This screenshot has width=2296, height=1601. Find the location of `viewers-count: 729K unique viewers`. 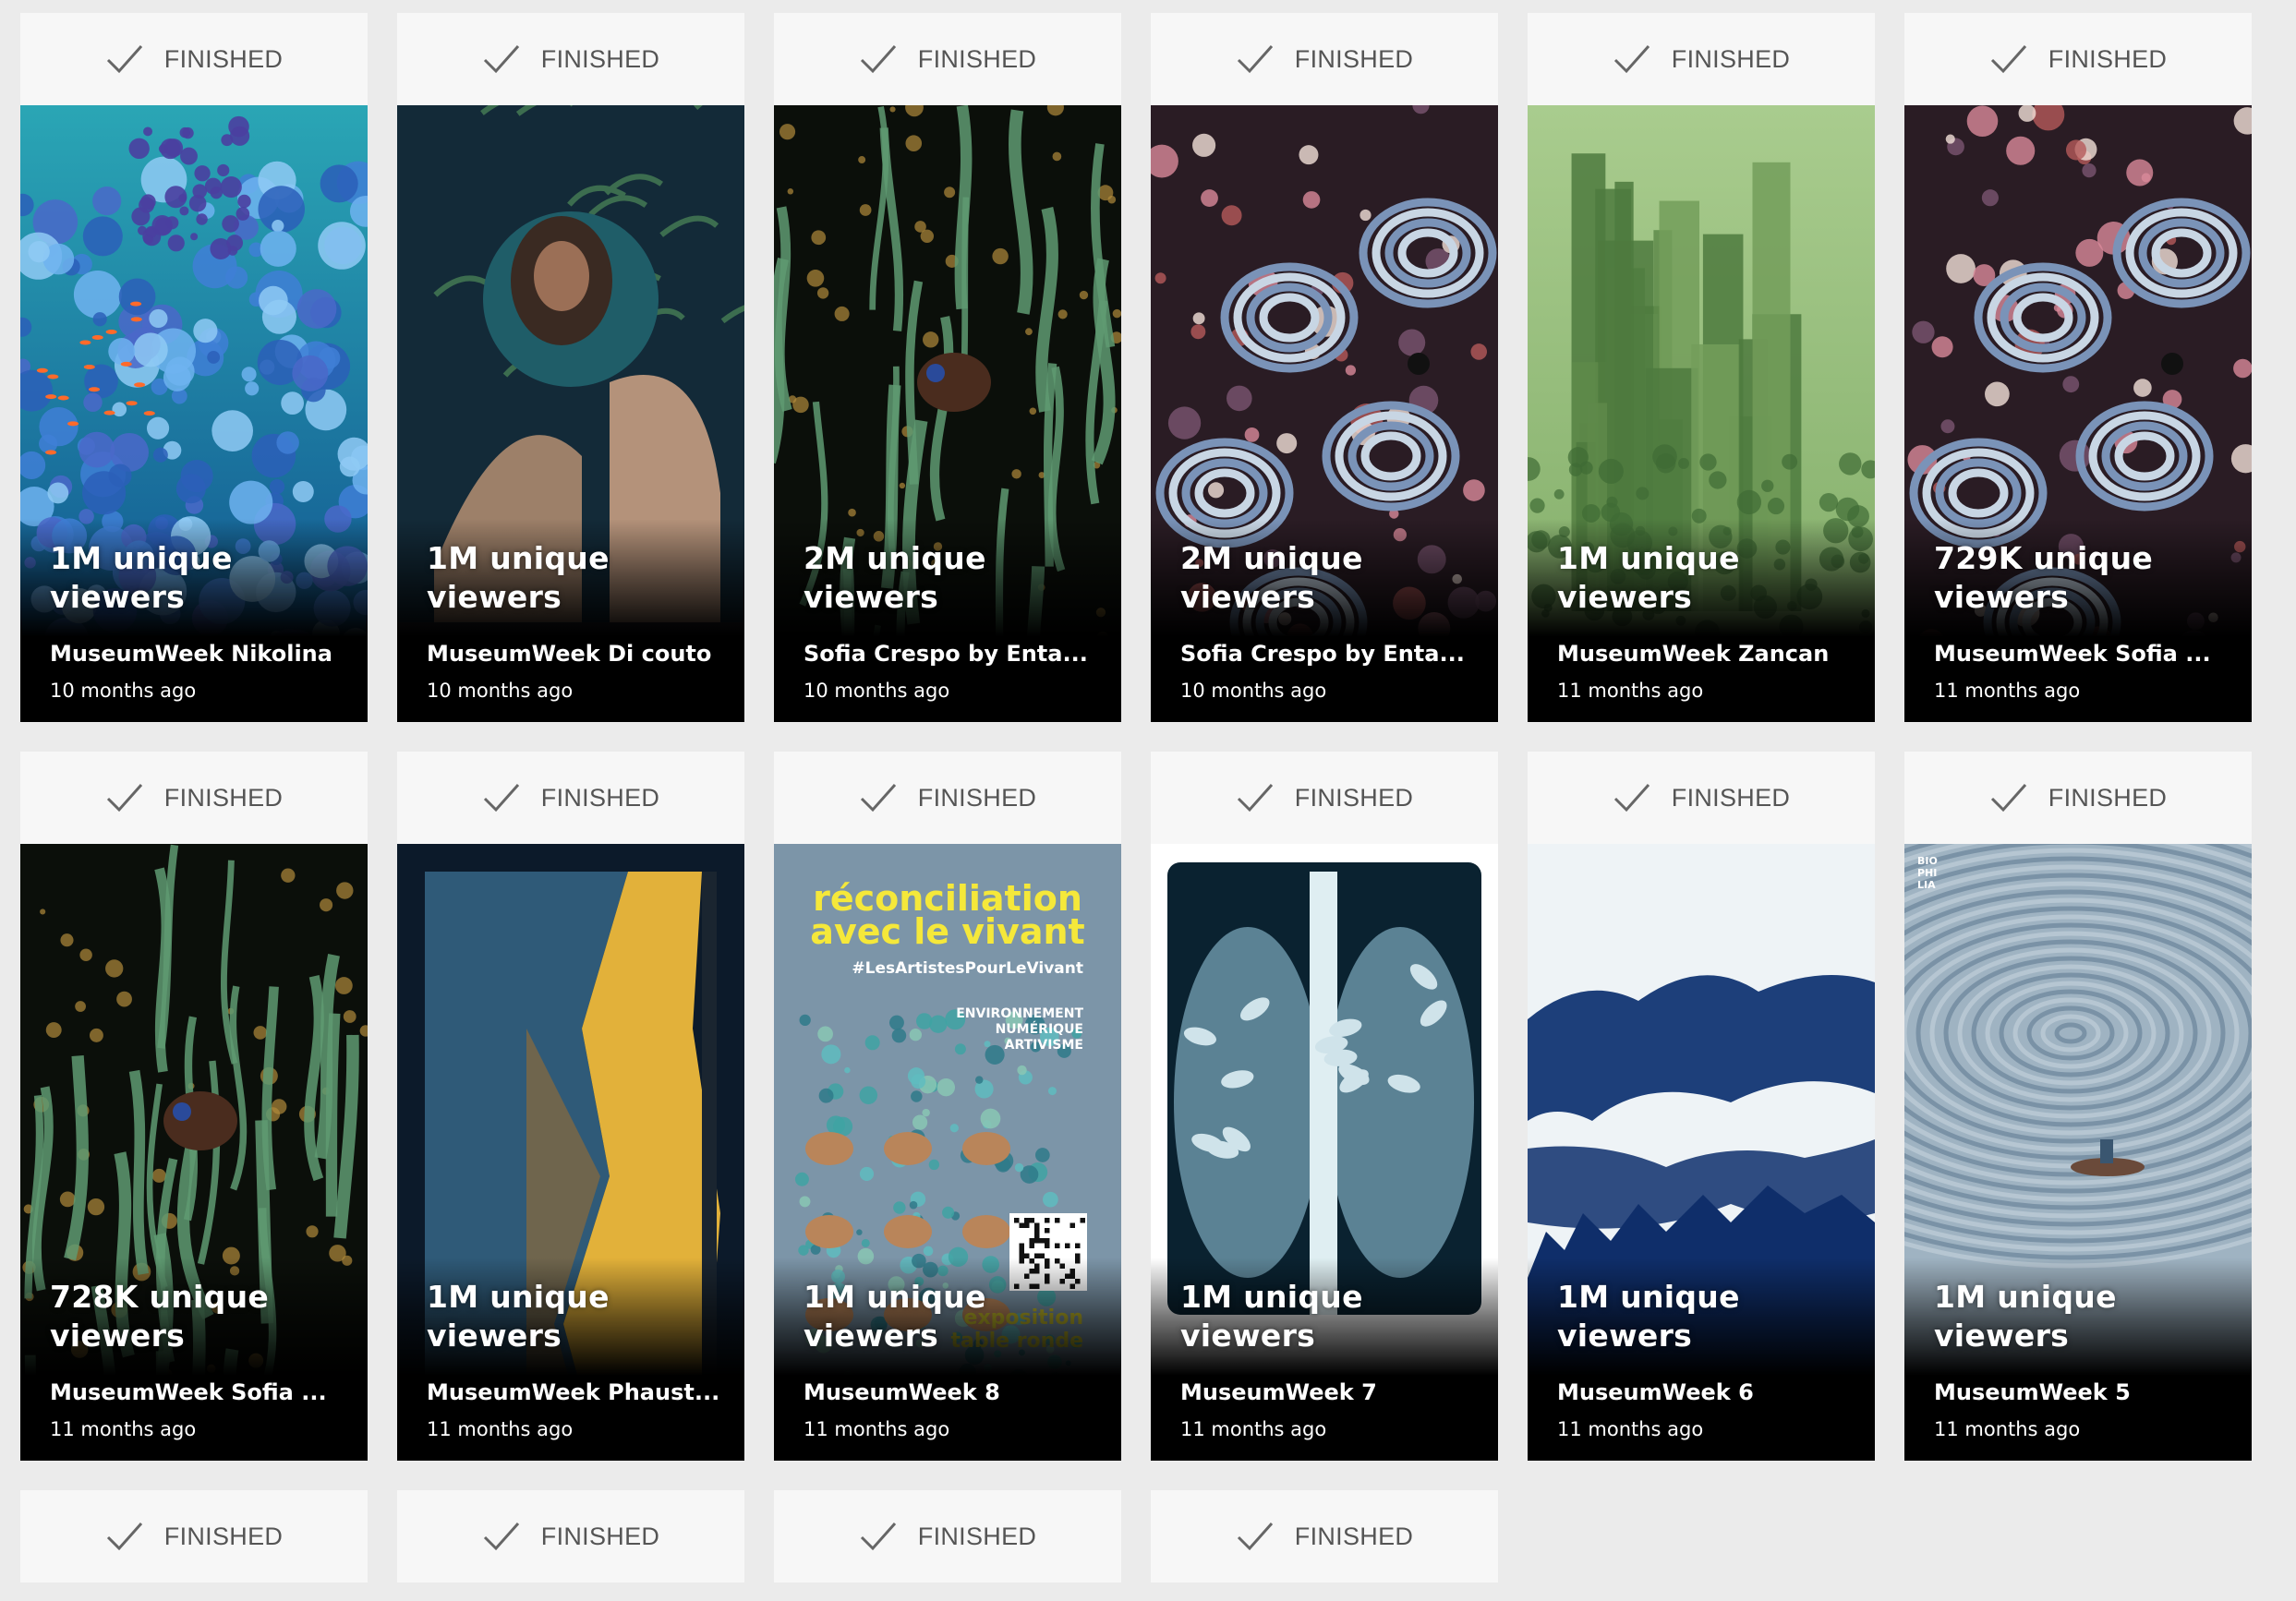

viewers-count: 729K unique viewers is located at coordinates (2044, 577).